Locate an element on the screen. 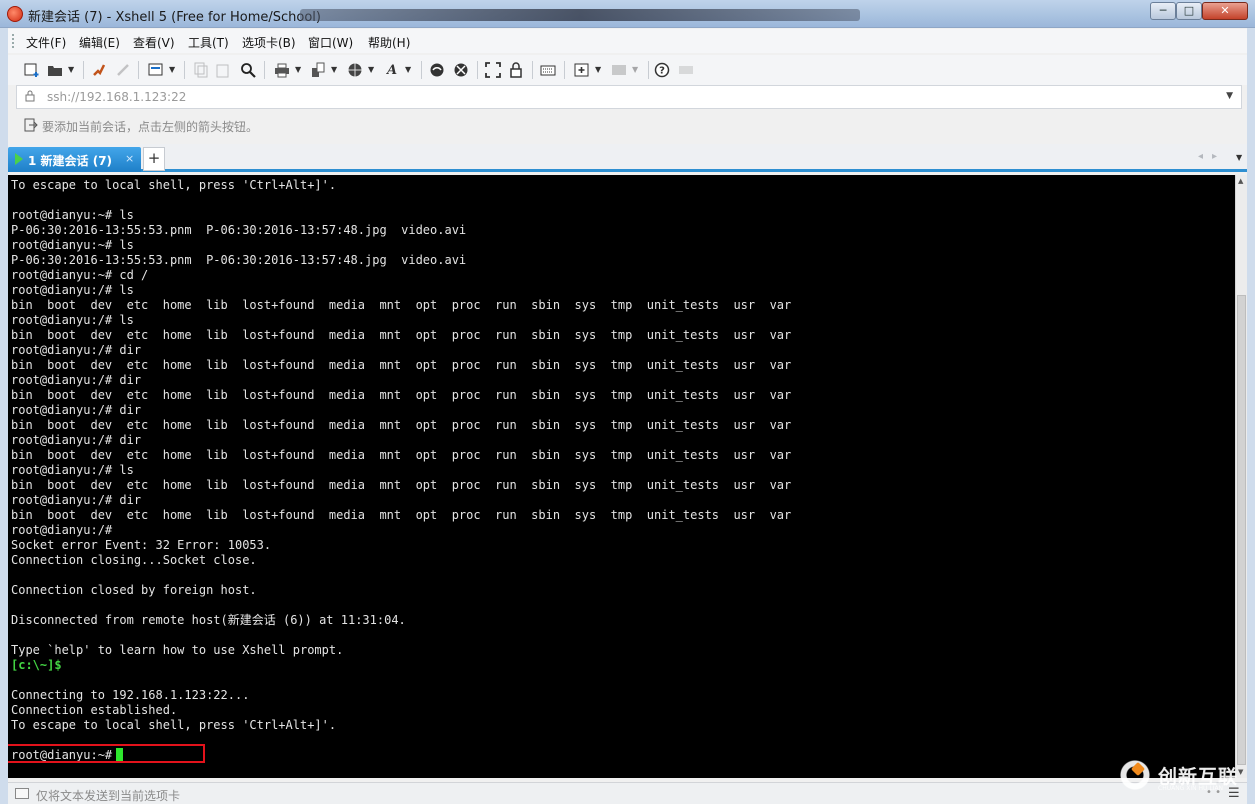  address-dropdown-icon: ▼ is located at coordinates (1229, 96).